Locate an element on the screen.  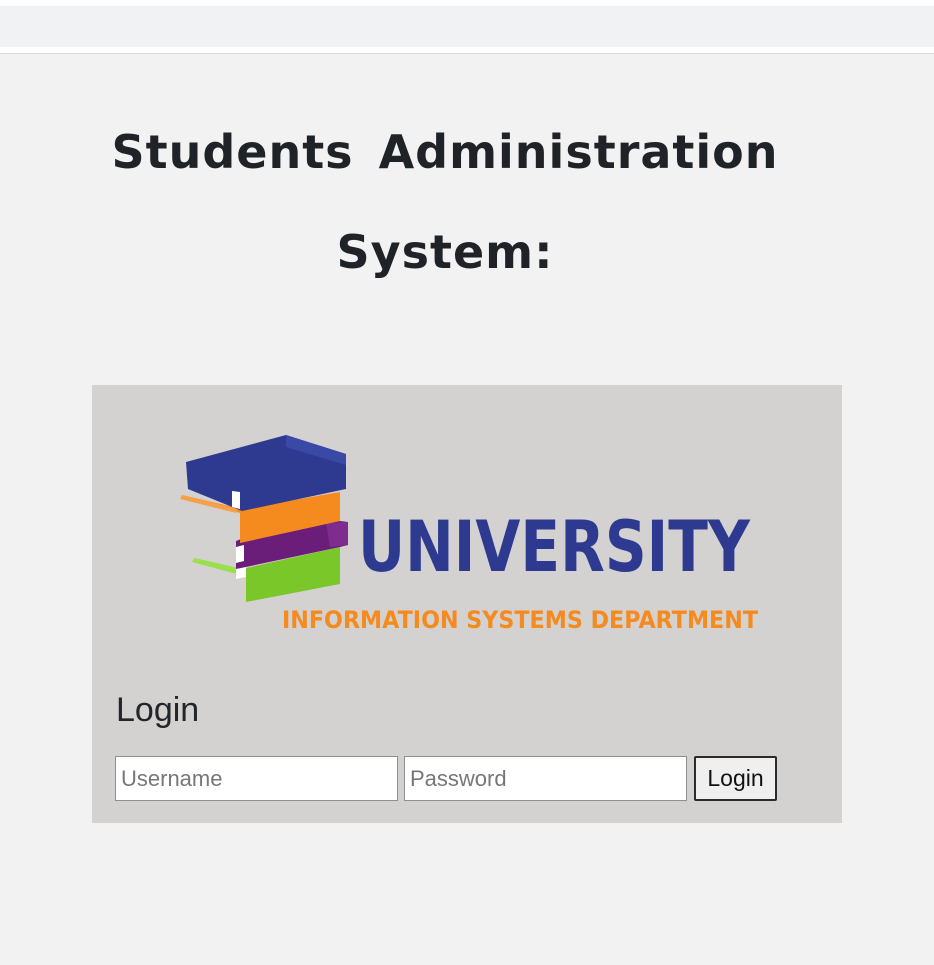
logo-subtitle: INFORMATION SYSTEMS DEPARTMENT is located at coordinates (520, 620).